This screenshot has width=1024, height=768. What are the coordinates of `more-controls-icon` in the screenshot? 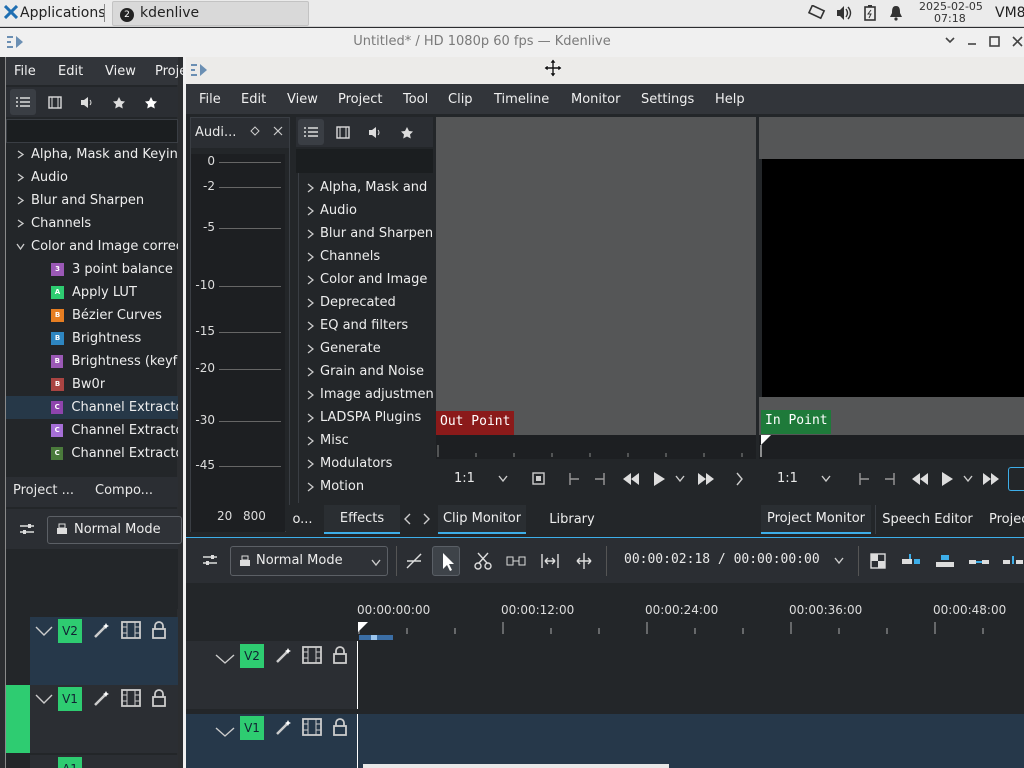 It's located at (739, 479).